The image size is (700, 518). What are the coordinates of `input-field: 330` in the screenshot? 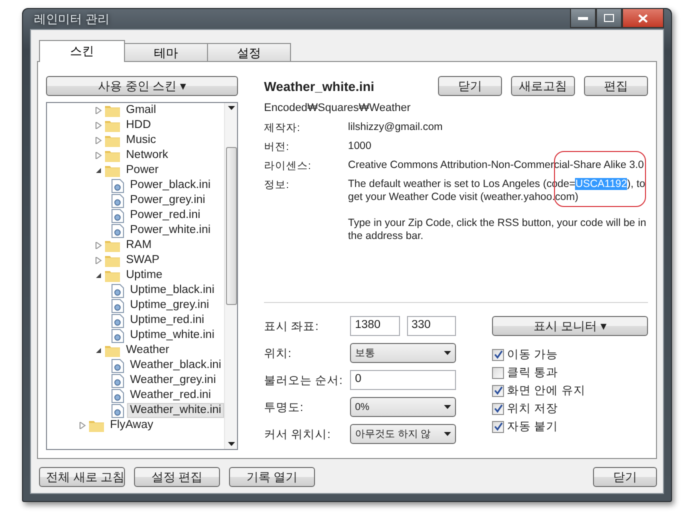 It's located at (431, 326).